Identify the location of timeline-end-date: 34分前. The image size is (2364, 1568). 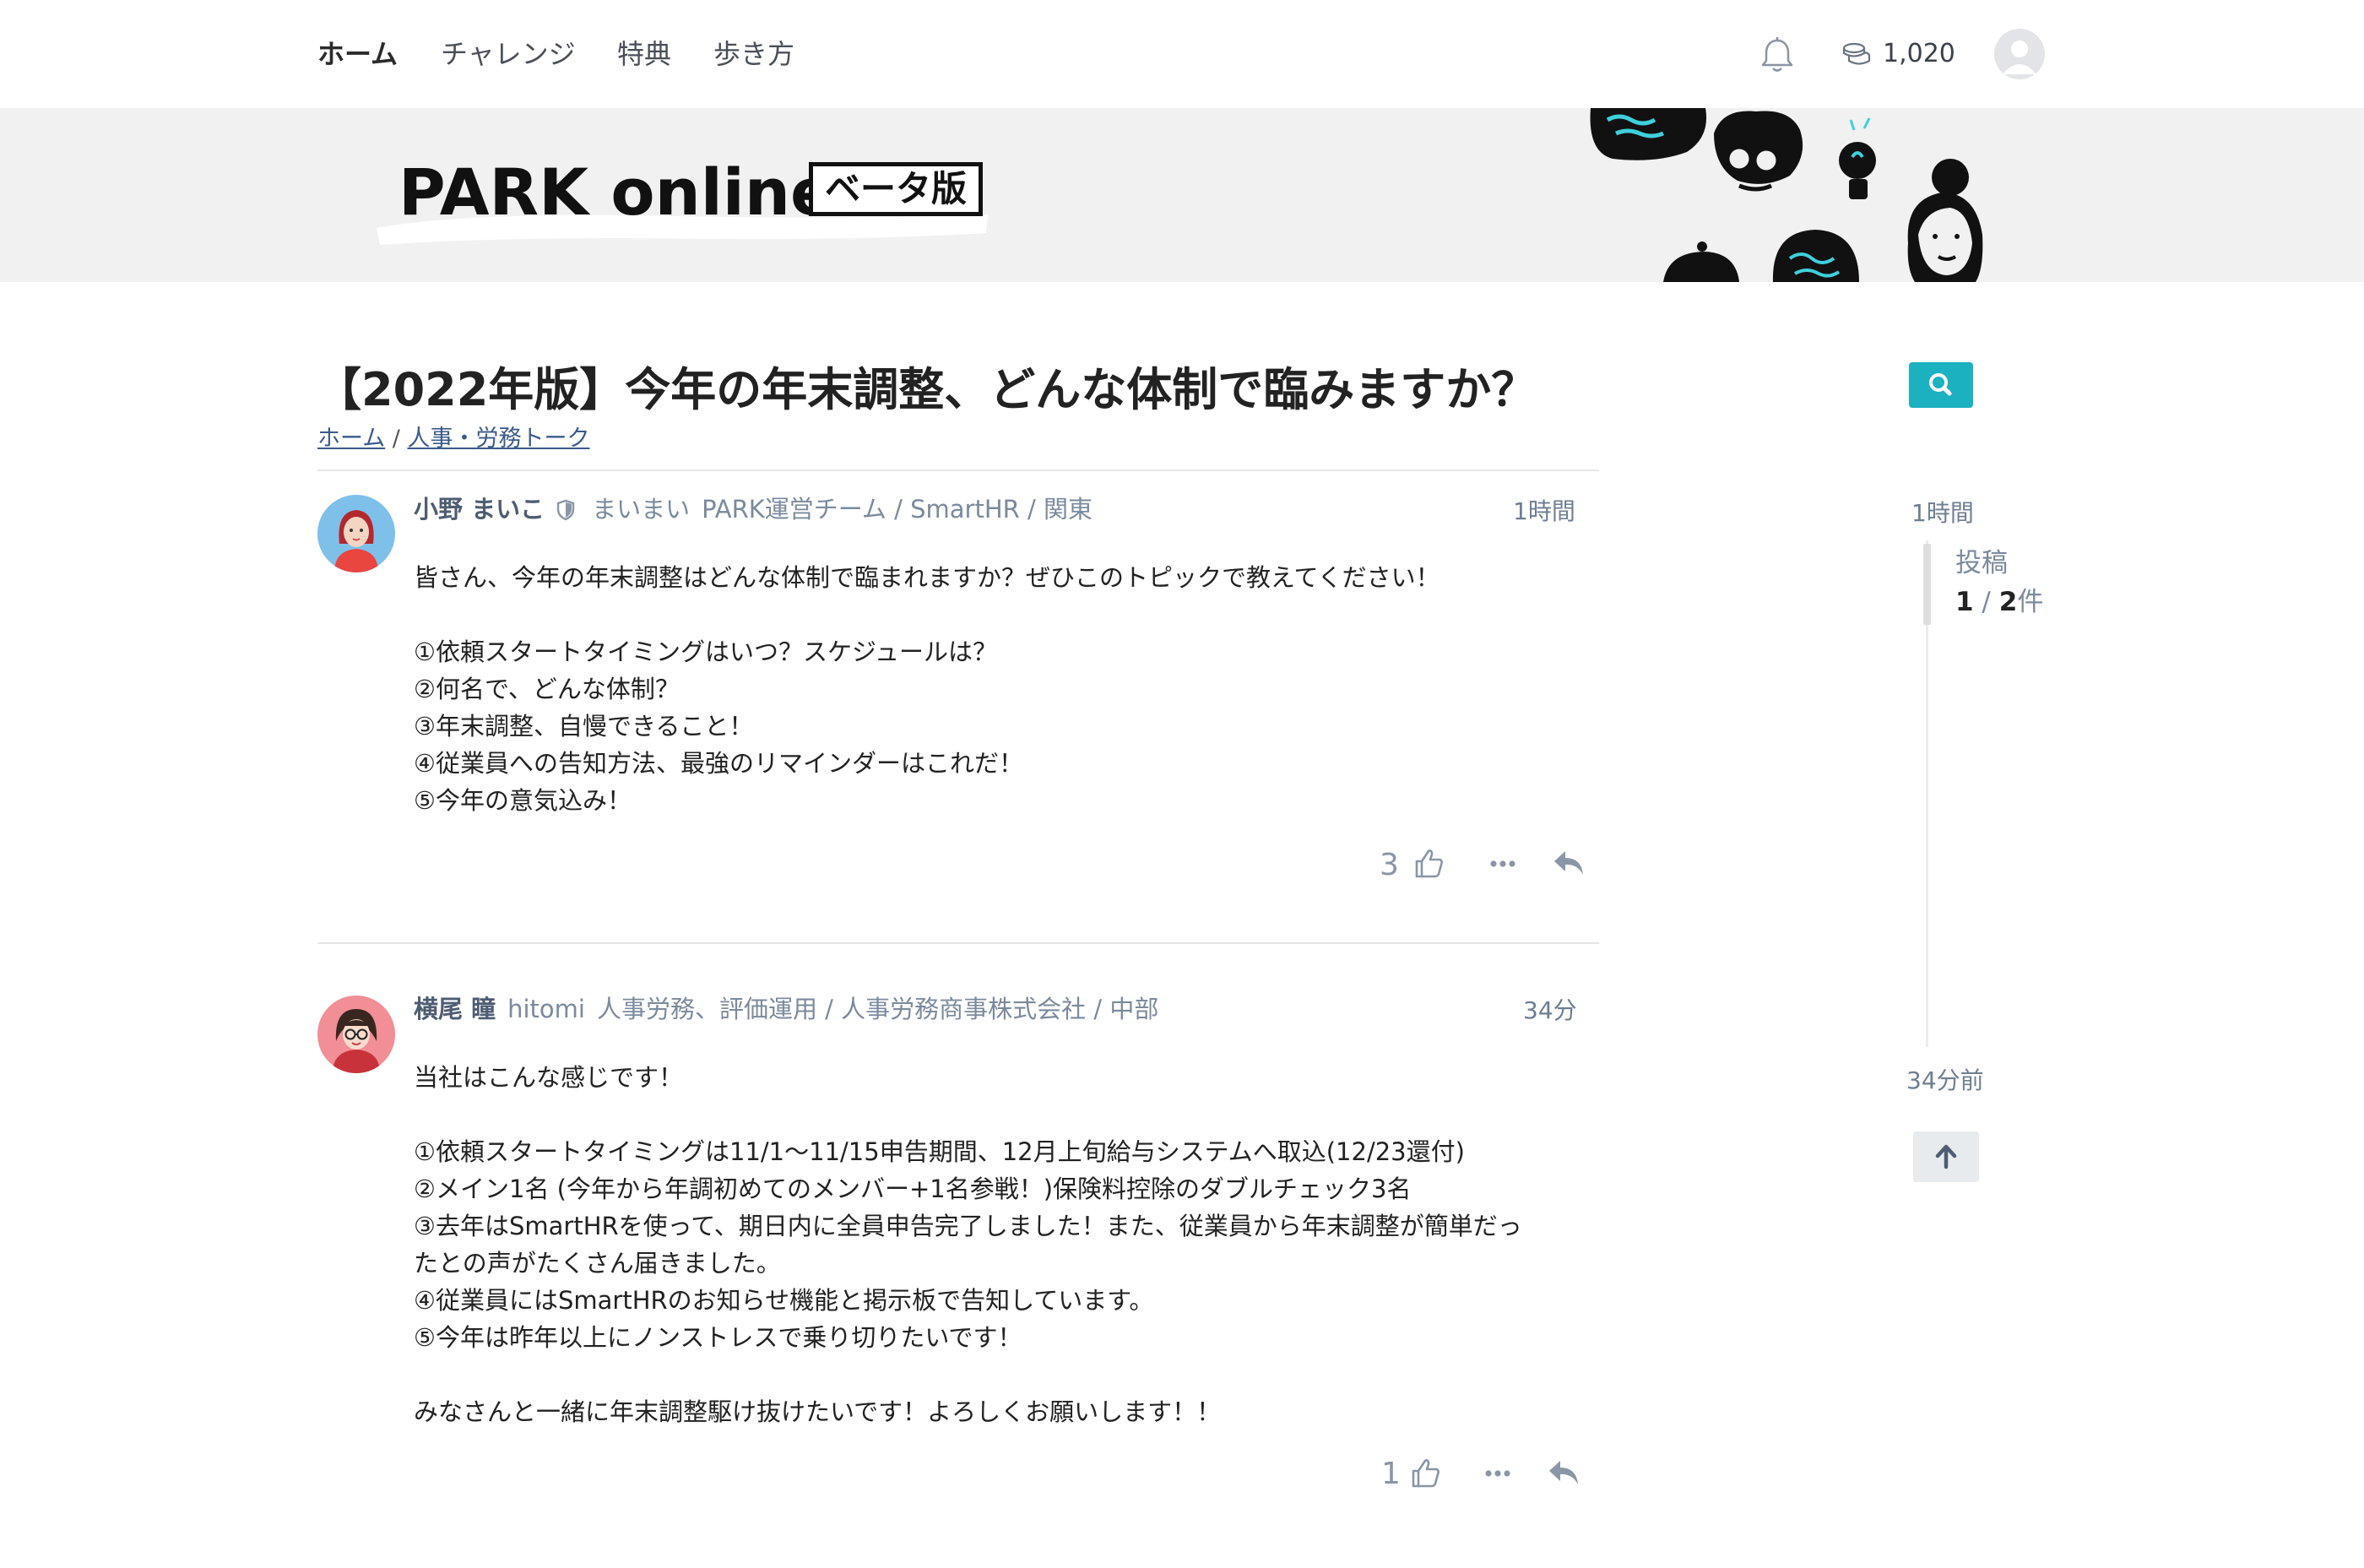
(1945, 1080).